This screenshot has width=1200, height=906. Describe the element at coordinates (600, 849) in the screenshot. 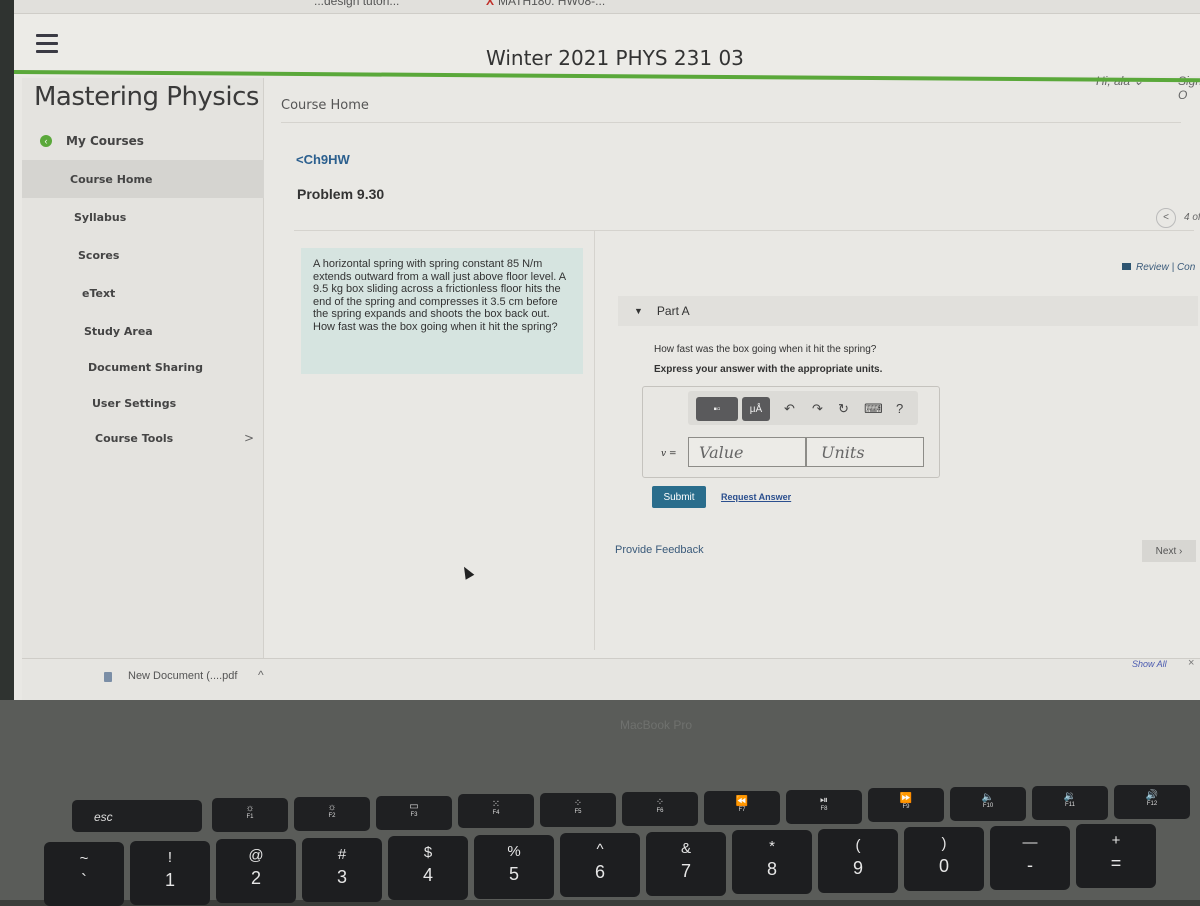

I see `key-shift-label: ^` at that location.